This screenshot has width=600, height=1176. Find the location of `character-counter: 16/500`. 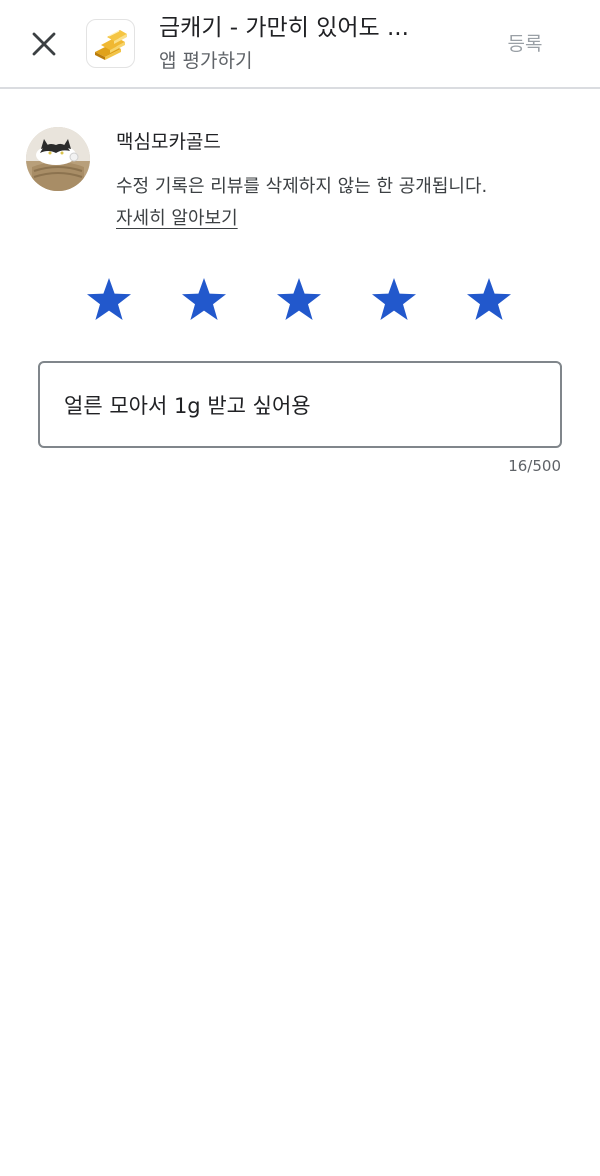

character-counter: 16/500 is located at coordinates (534, 466).